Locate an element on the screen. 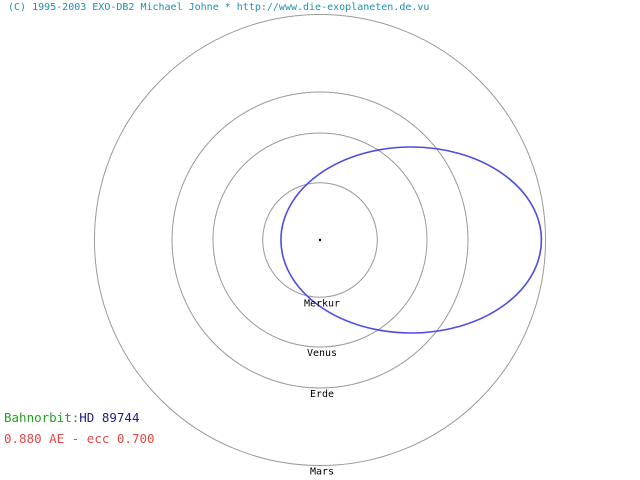 The width and height of the screenshot is (640, 480). orbit-parameters: 0.880 AE - ecc 0.700 is located at coordinates (79, 439).